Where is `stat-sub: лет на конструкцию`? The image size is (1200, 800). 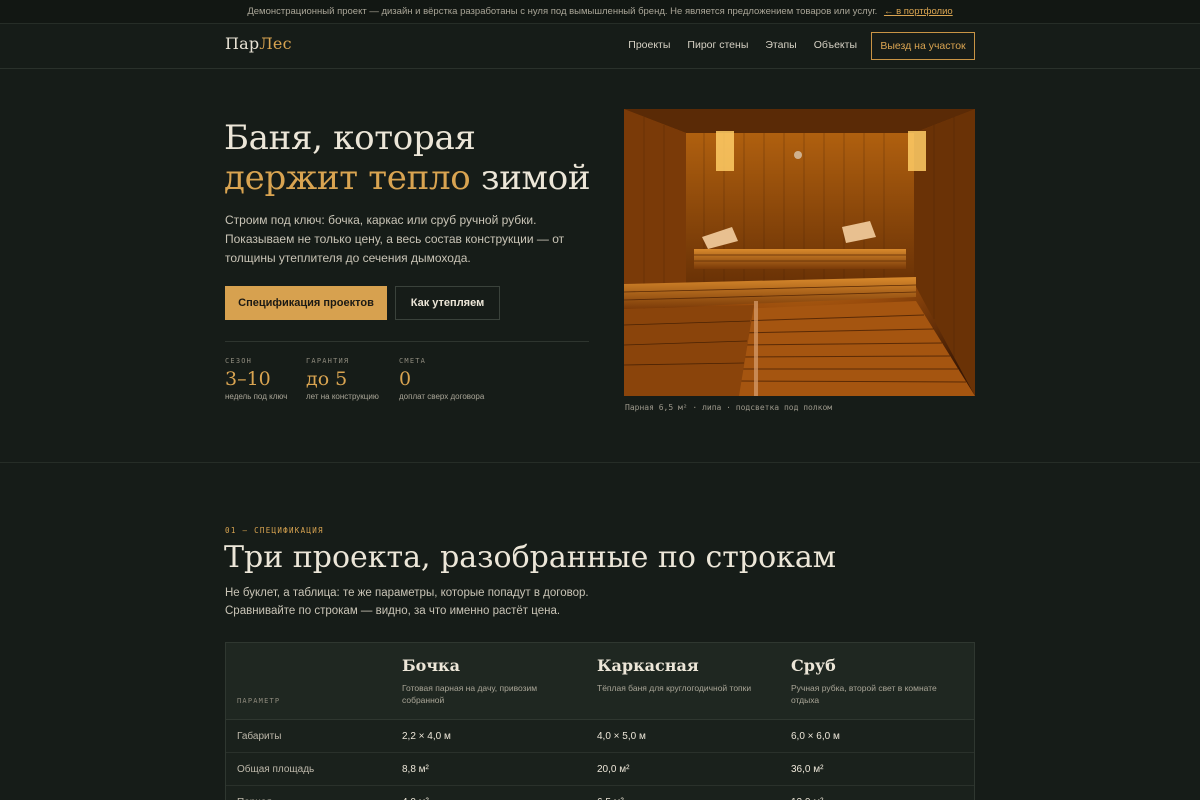 stat-sub: лет на конструкцию is located at coordinates (342, 396).